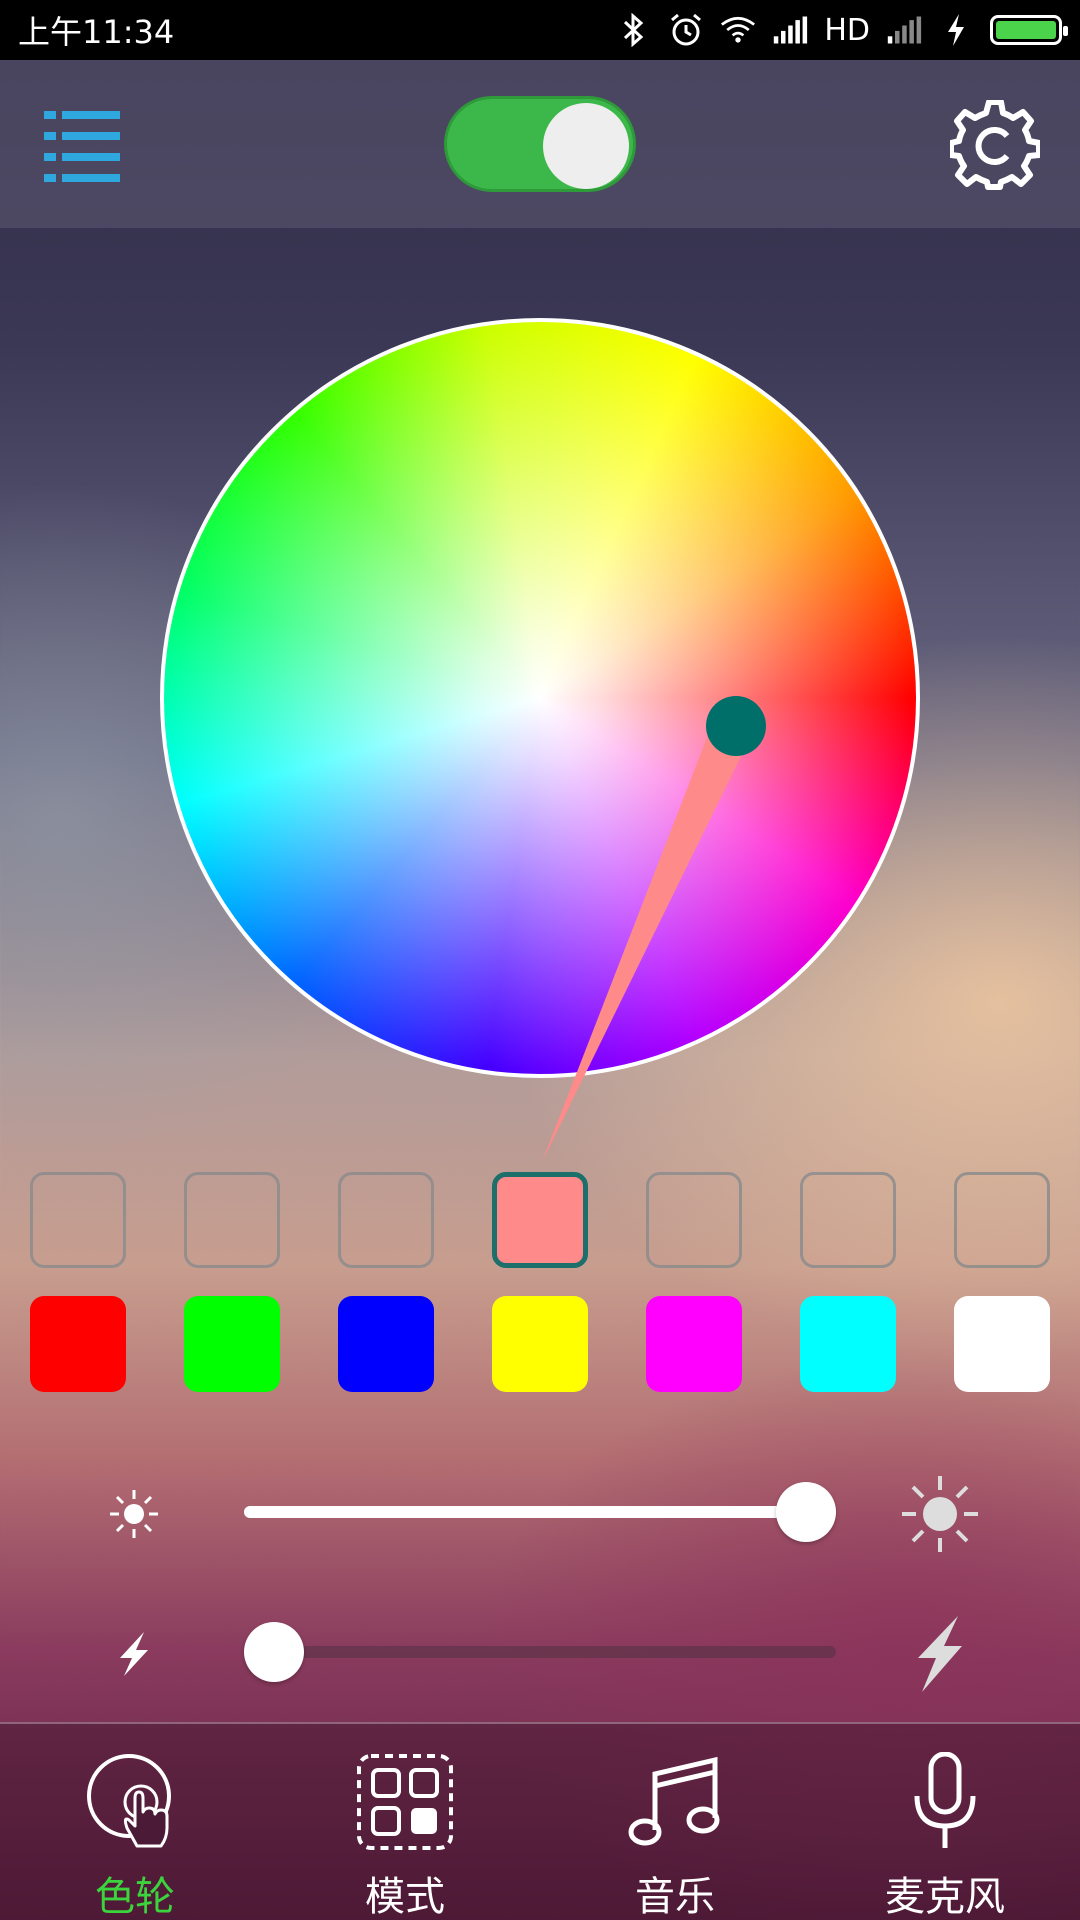 This screenshot has height=1920, width=1080. I want to click on power-toggle-knob, so click(586, 146).